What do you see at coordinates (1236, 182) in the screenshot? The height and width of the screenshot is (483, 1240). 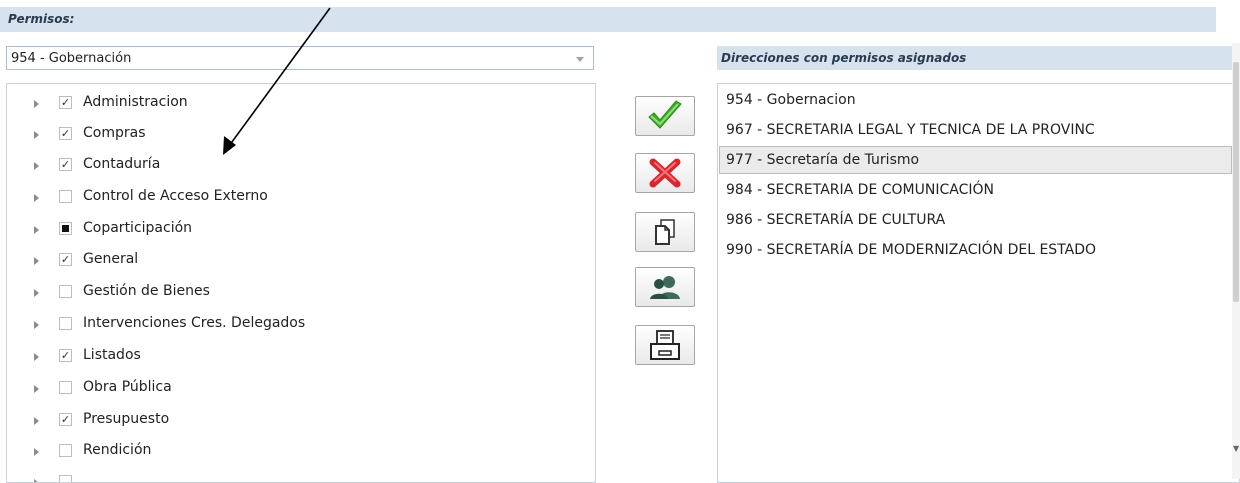 I see `scrollbar-thumb` at bounding box center [1236, 182].